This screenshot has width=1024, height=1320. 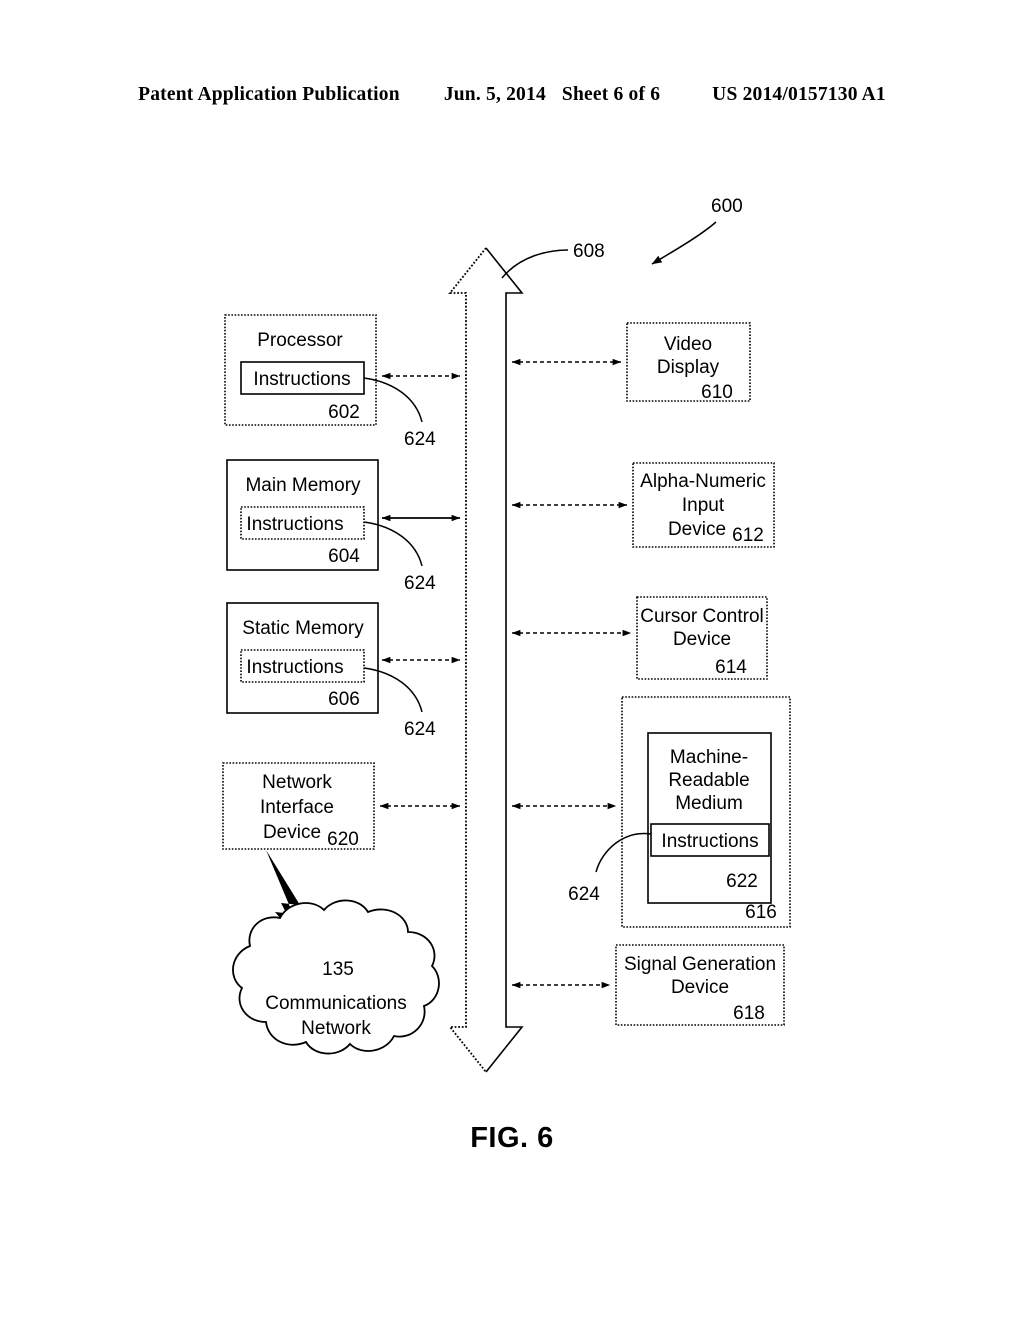 I want to click on machine-readable-medium-title-line1: Machine-, so click(x=709, y=757).